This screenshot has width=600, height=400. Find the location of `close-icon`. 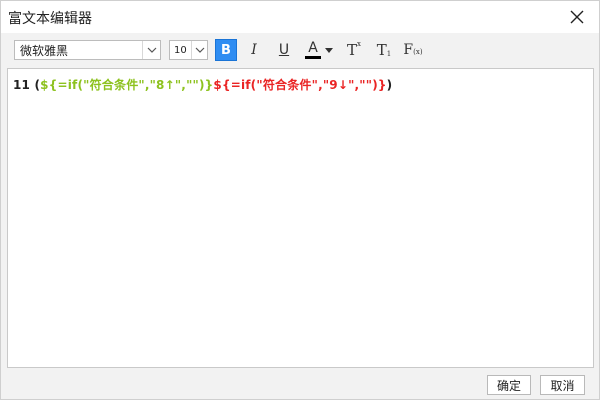

close-icon is located at coordinates (577, 17).